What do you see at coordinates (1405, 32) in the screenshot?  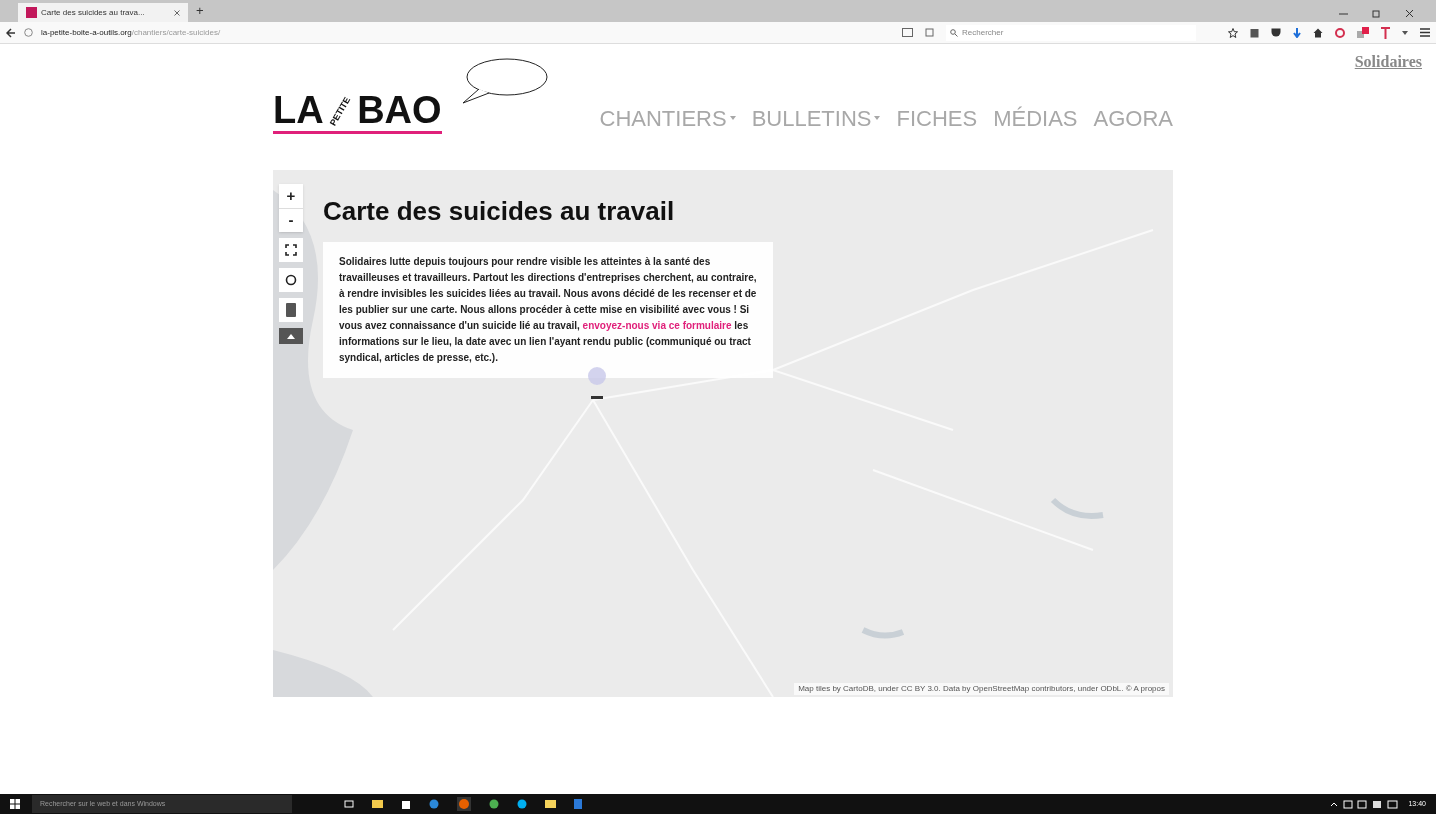 I see `caret-icon` at bounding box center [1405, 32].